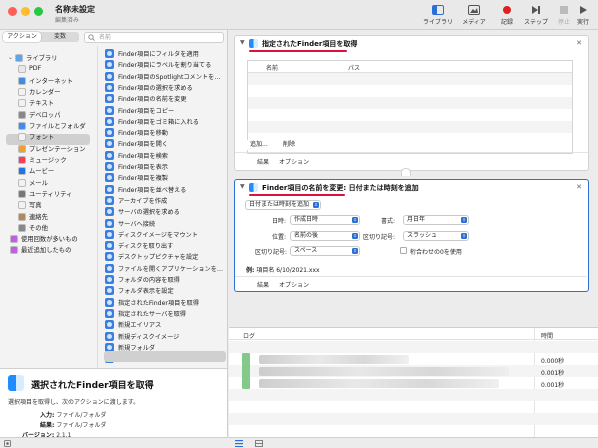 This screenshot has width=598, height=448. Describe the element at coordinates (12, 11) in the screenshot. I see `close-window-button` at that location.